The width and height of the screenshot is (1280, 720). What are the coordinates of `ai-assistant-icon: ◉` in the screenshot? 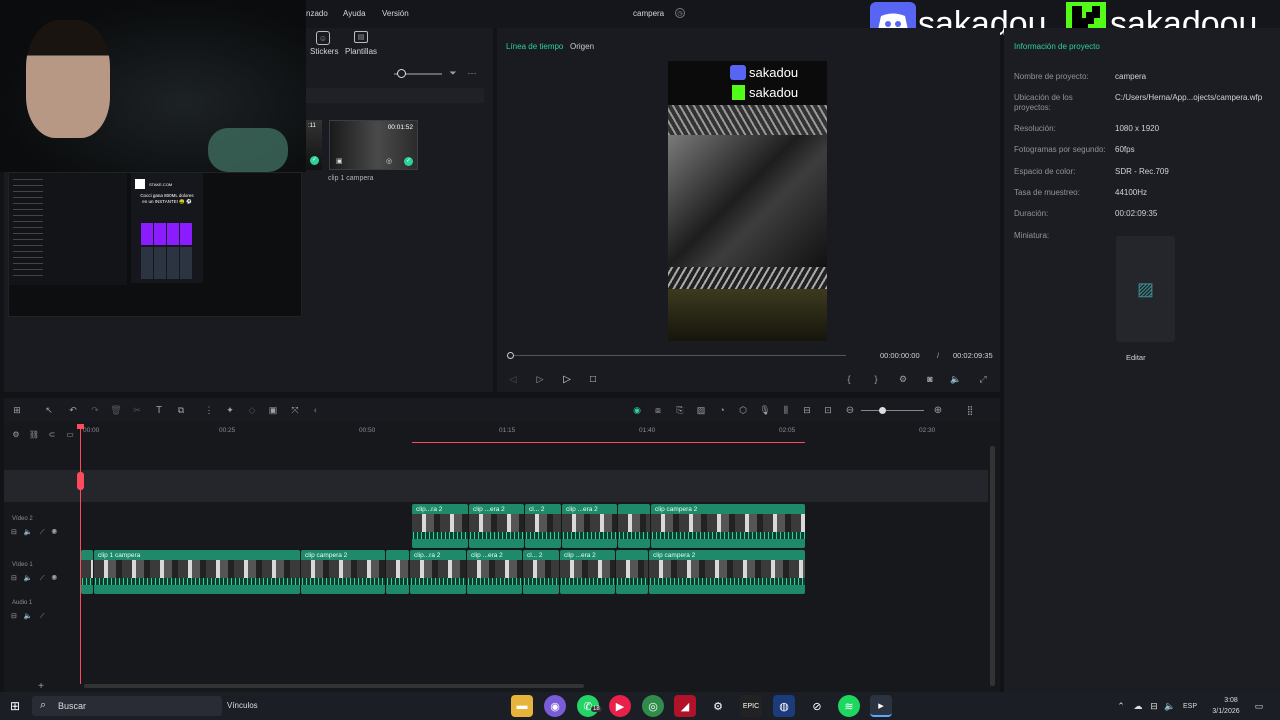 It's located at (637, 410).